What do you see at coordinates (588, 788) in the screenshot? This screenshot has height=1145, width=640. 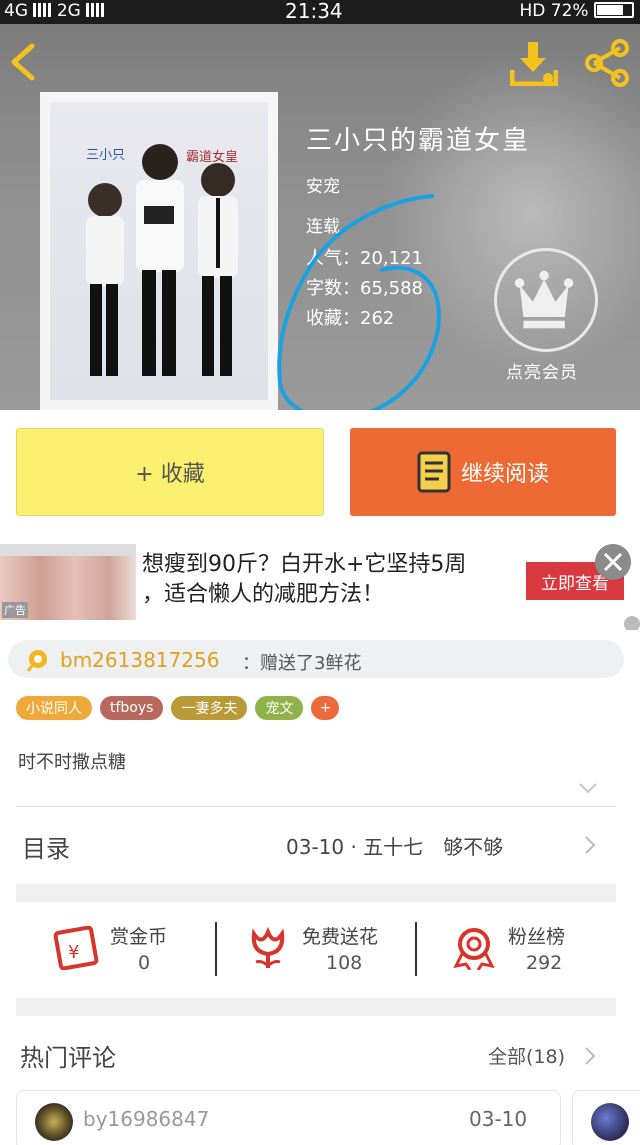 I see `chevron-down-icon` at bounding box center [588, 788].